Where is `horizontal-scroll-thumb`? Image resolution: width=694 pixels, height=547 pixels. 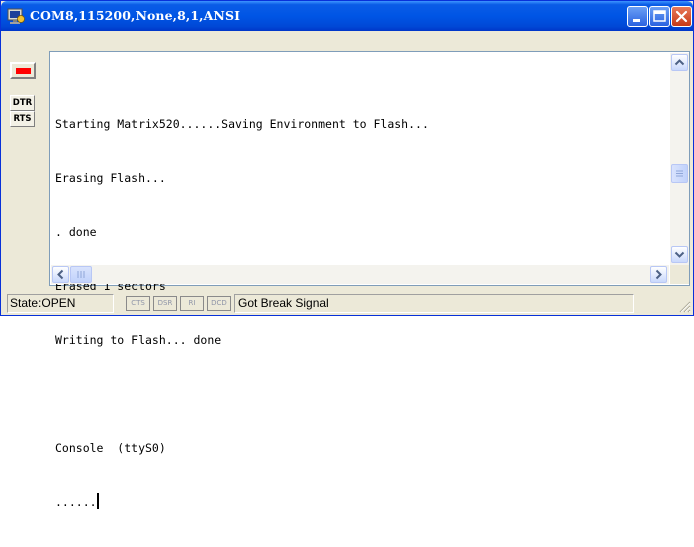
horizontal-scroll-thumb is located at coordinates (81, 274).